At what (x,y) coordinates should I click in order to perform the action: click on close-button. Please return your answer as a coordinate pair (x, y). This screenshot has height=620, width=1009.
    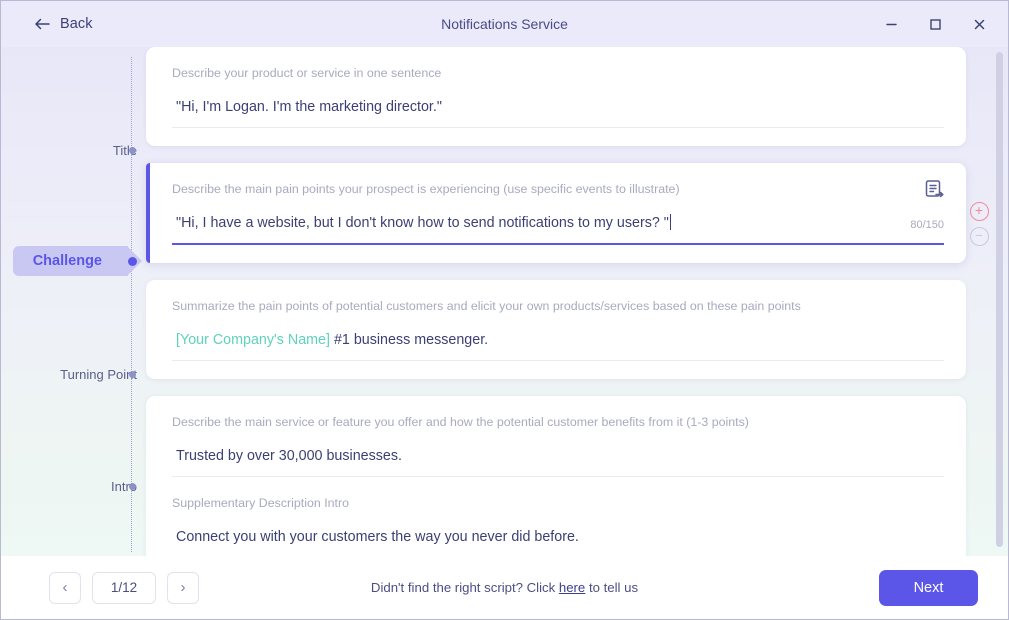
    Looking at the image, I should click on (979, 24).